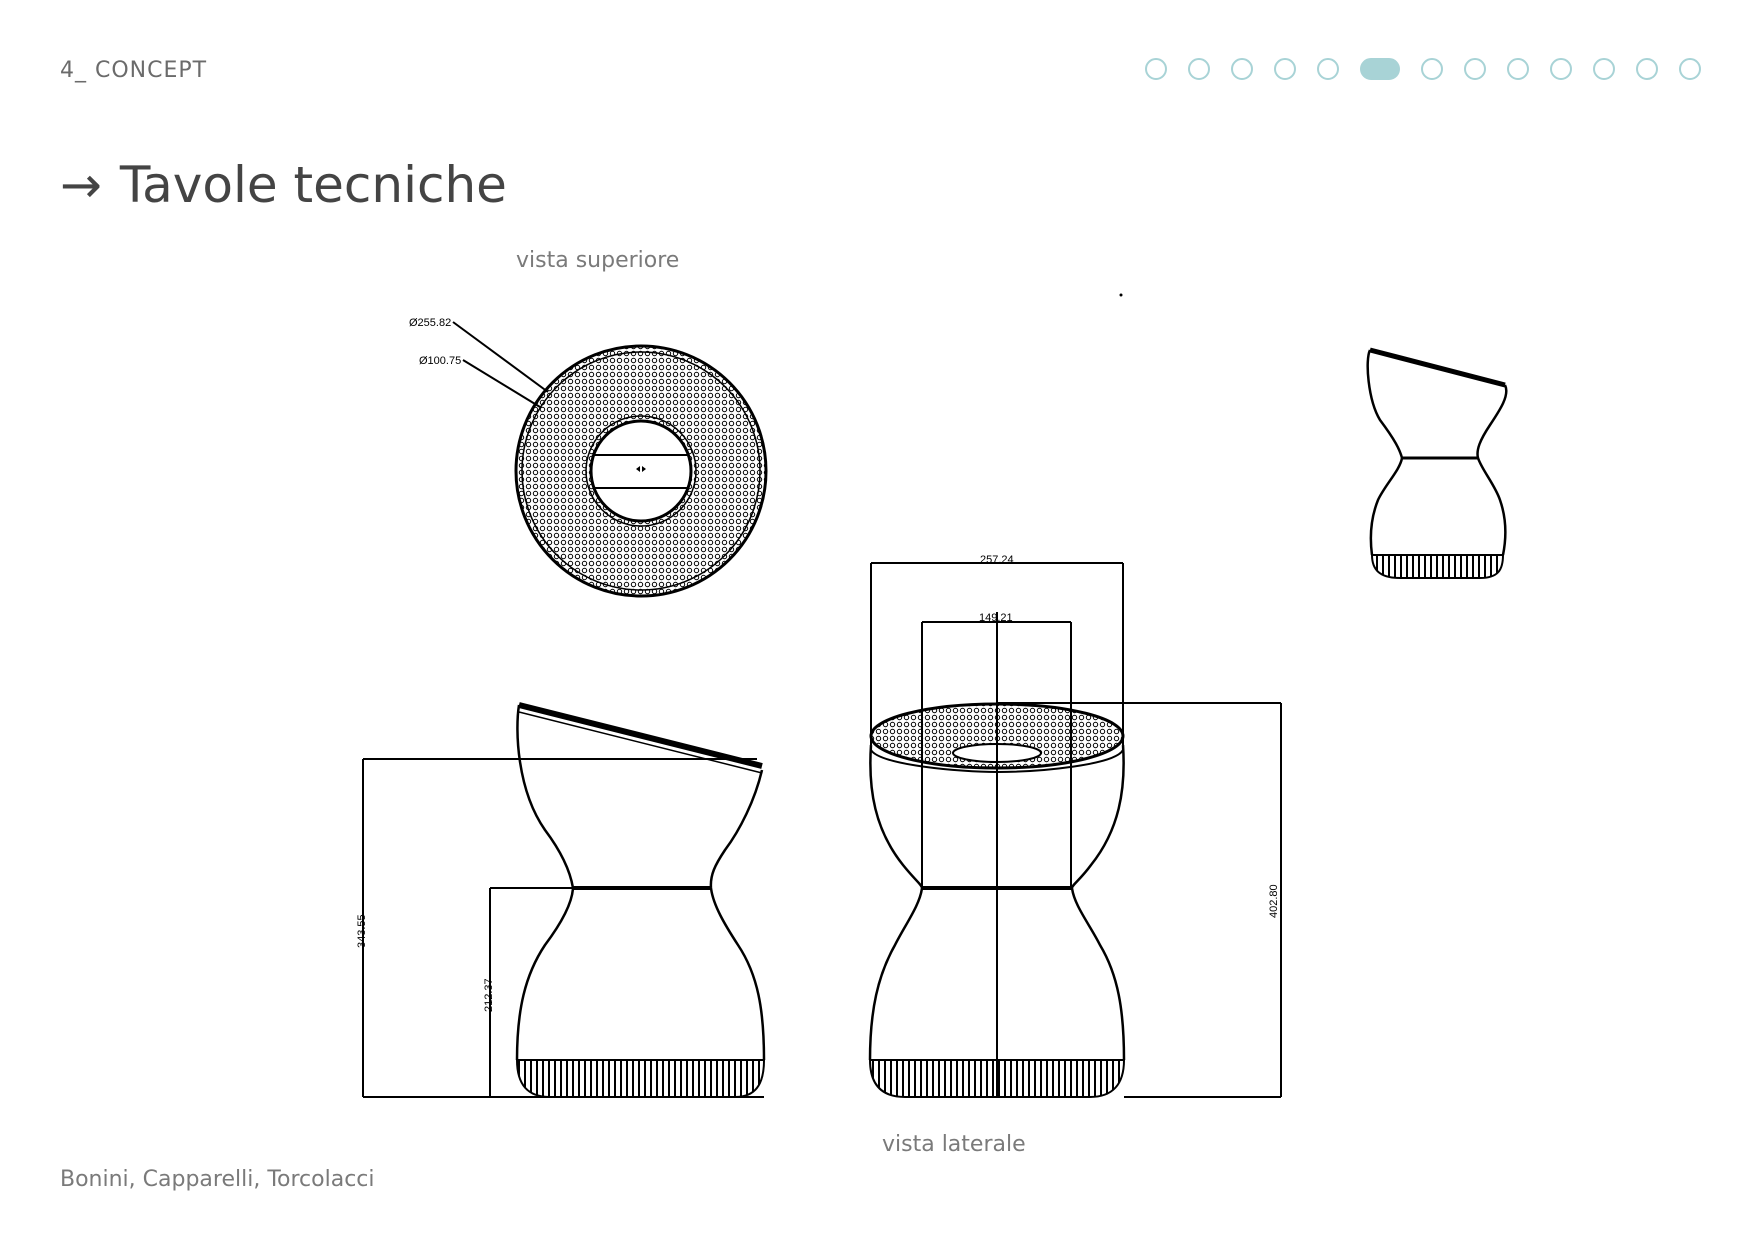 The image size is (1754, 1241). What do you see at coordinates (588, 457) in the screenshot?
I see `top-view-drawing: Ø255.82 Ø100.75` at bounding box center [588, 457].